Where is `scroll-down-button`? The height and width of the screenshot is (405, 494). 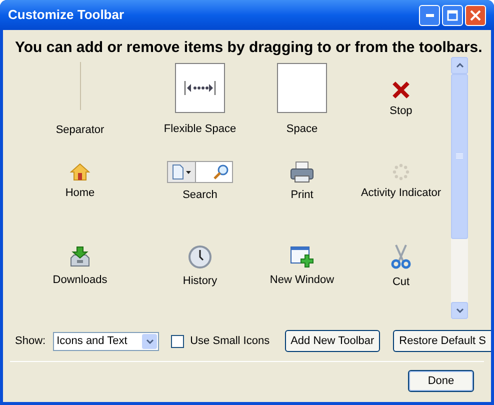 scroll-down-button is located at coordinates (459, 310).